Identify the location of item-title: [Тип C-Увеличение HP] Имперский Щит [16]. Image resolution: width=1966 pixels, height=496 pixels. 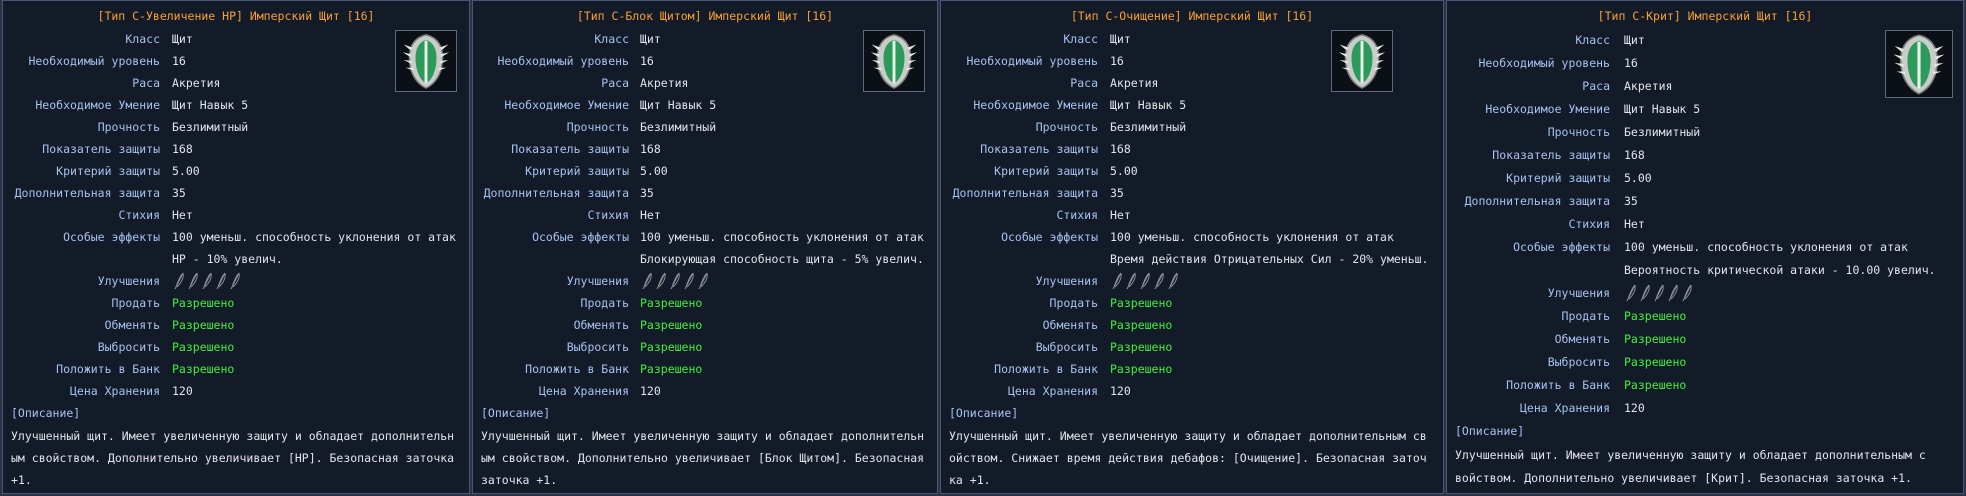
(236, 16).